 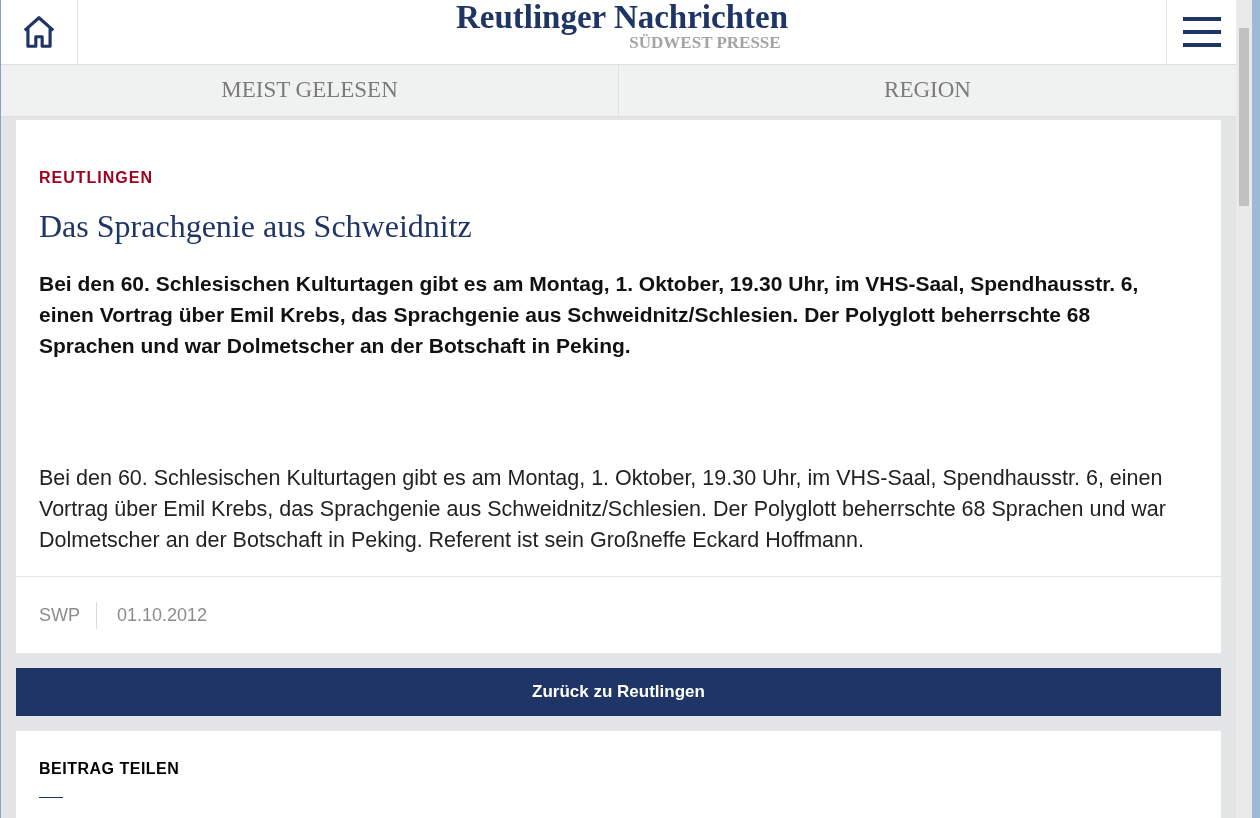 What do you see at coordinates (603, 509) in the screenshot?
I see `article-body: Bei den 60. Schlesischen Kulturtagen gibt es am Montag, 1. Oktober, 19.30 Uhr, im VHS-Saal, Spendhausstr. 6, einen Vortrag über Emil Krebs, das Sprachgenie aus Schweidnitz/Schlesien. Der Polyglott beherrschte 68 Sprachen und war Dolmetscher an der Botschaft in Peking. Referent ist sein Großneffe Eckard Hoffmann.` at bounding box center [603, 509].